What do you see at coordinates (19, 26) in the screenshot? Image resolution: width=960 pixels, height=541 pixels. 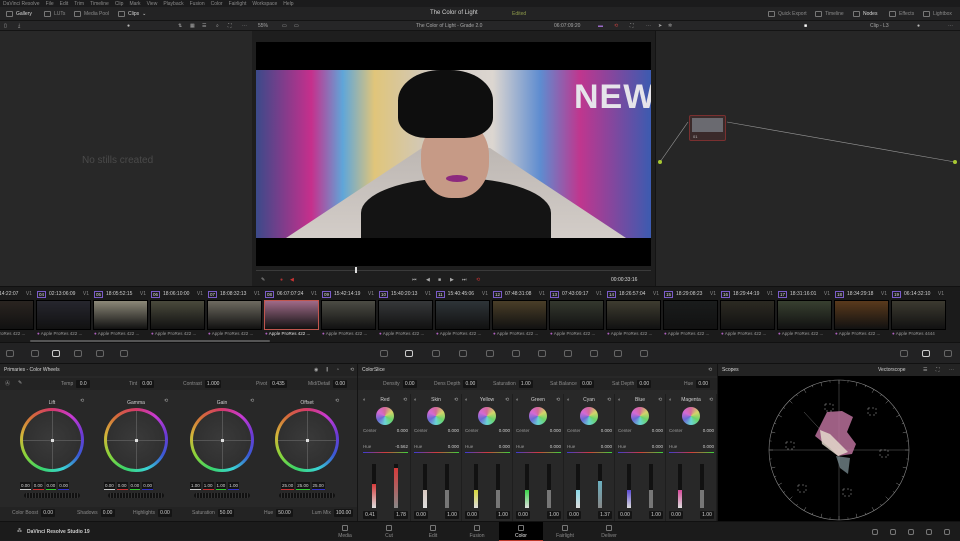 I see `grab-still-icon: ⤓` at bounding box center [19, 26].